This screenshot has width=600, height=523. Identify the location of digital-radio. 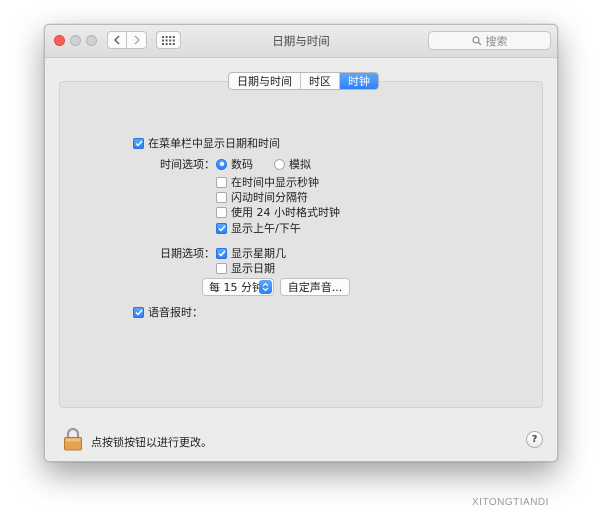
(221, 164).